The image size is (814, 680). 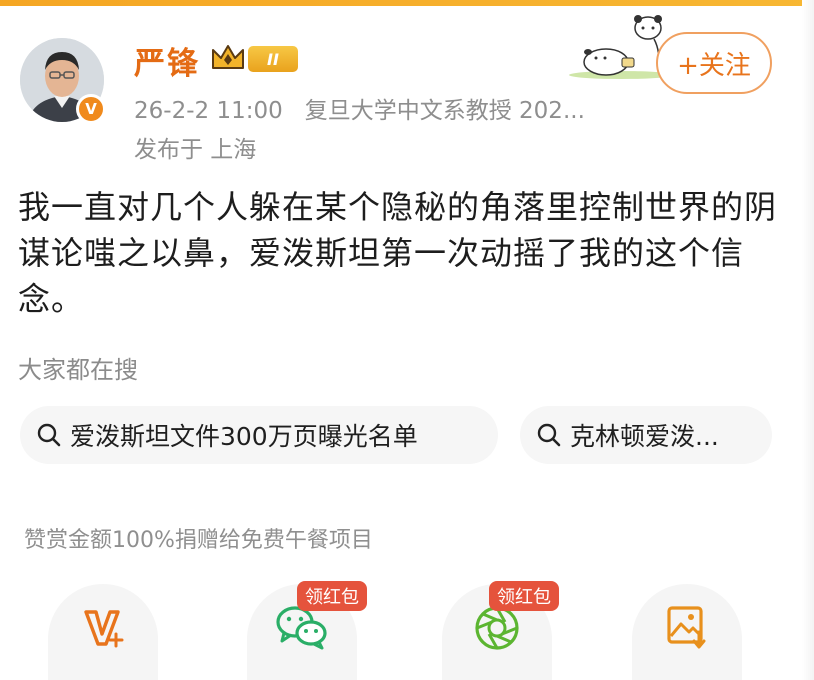 What do you see at coordinates (714, 63) in the screenshot?
I see `follow-button: +关注` at bounding box center [714, 63].